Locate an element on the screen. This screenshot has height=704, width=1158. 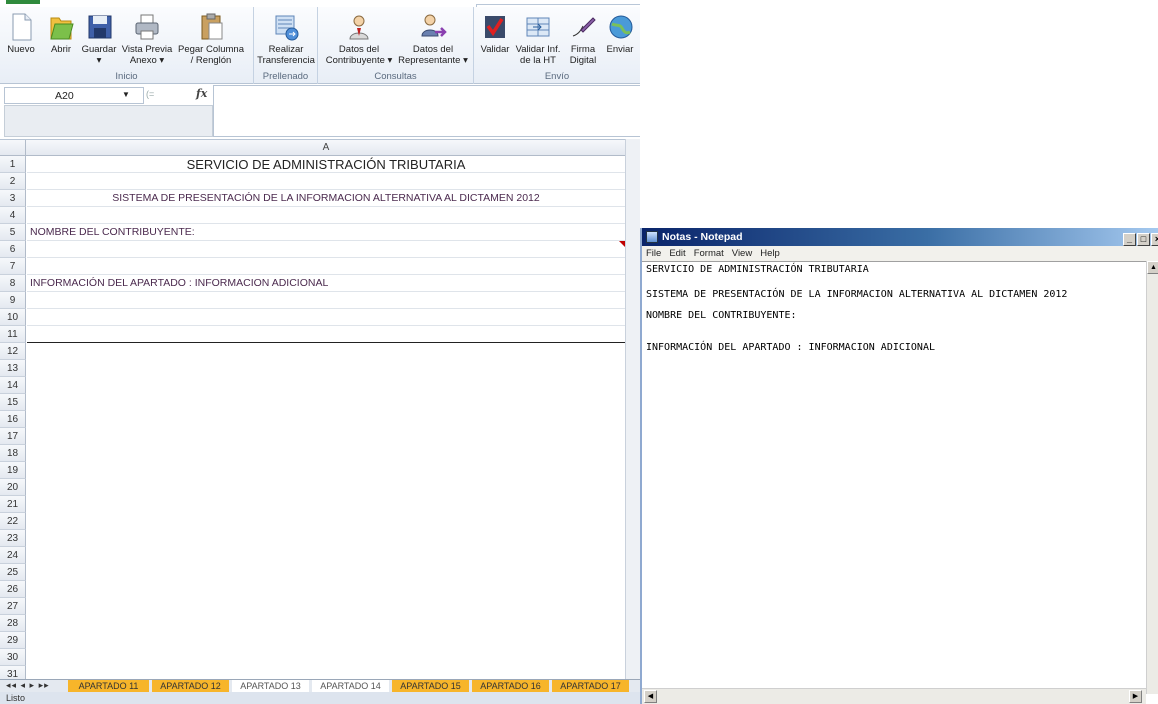
cell-a18 is located at coordinates (326, 453).